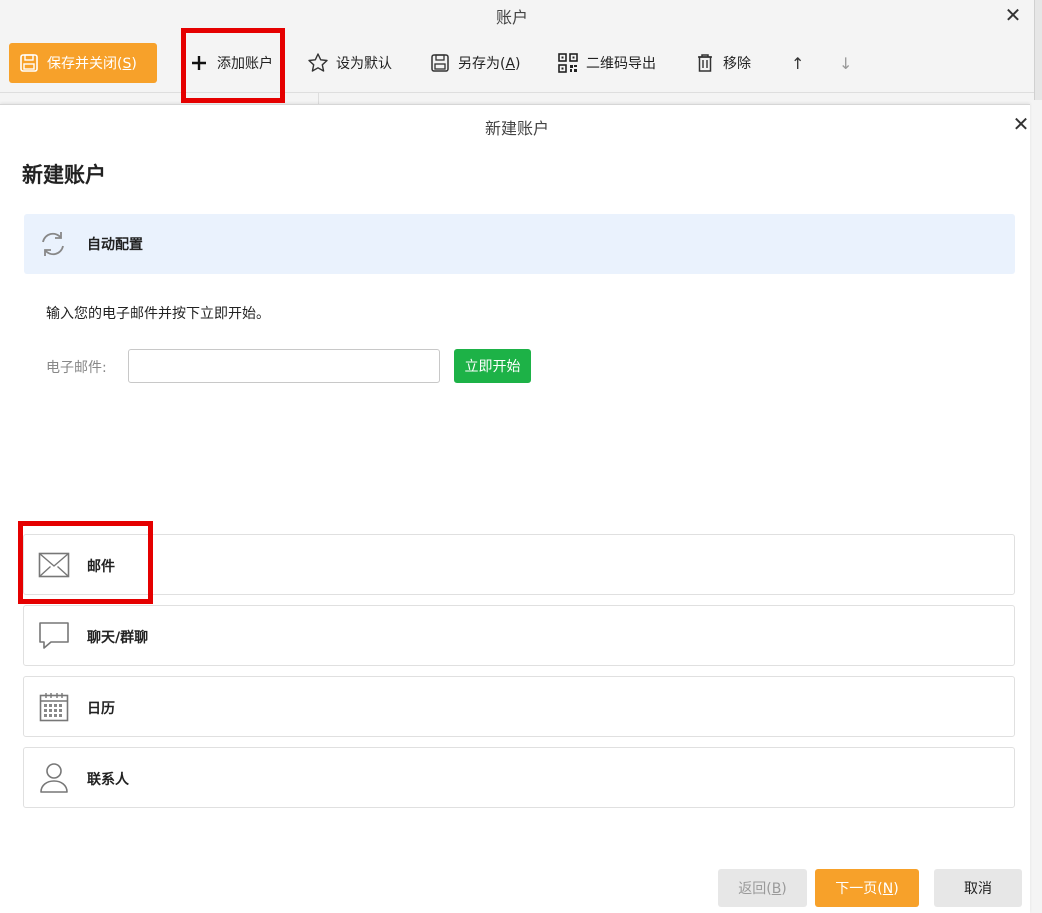 This screenshot has height=913, width=1042. What do you see at coordinates (845, 63) in the screenshot?
I see `move-down-button: ↓` at bounding box center [845, 63].